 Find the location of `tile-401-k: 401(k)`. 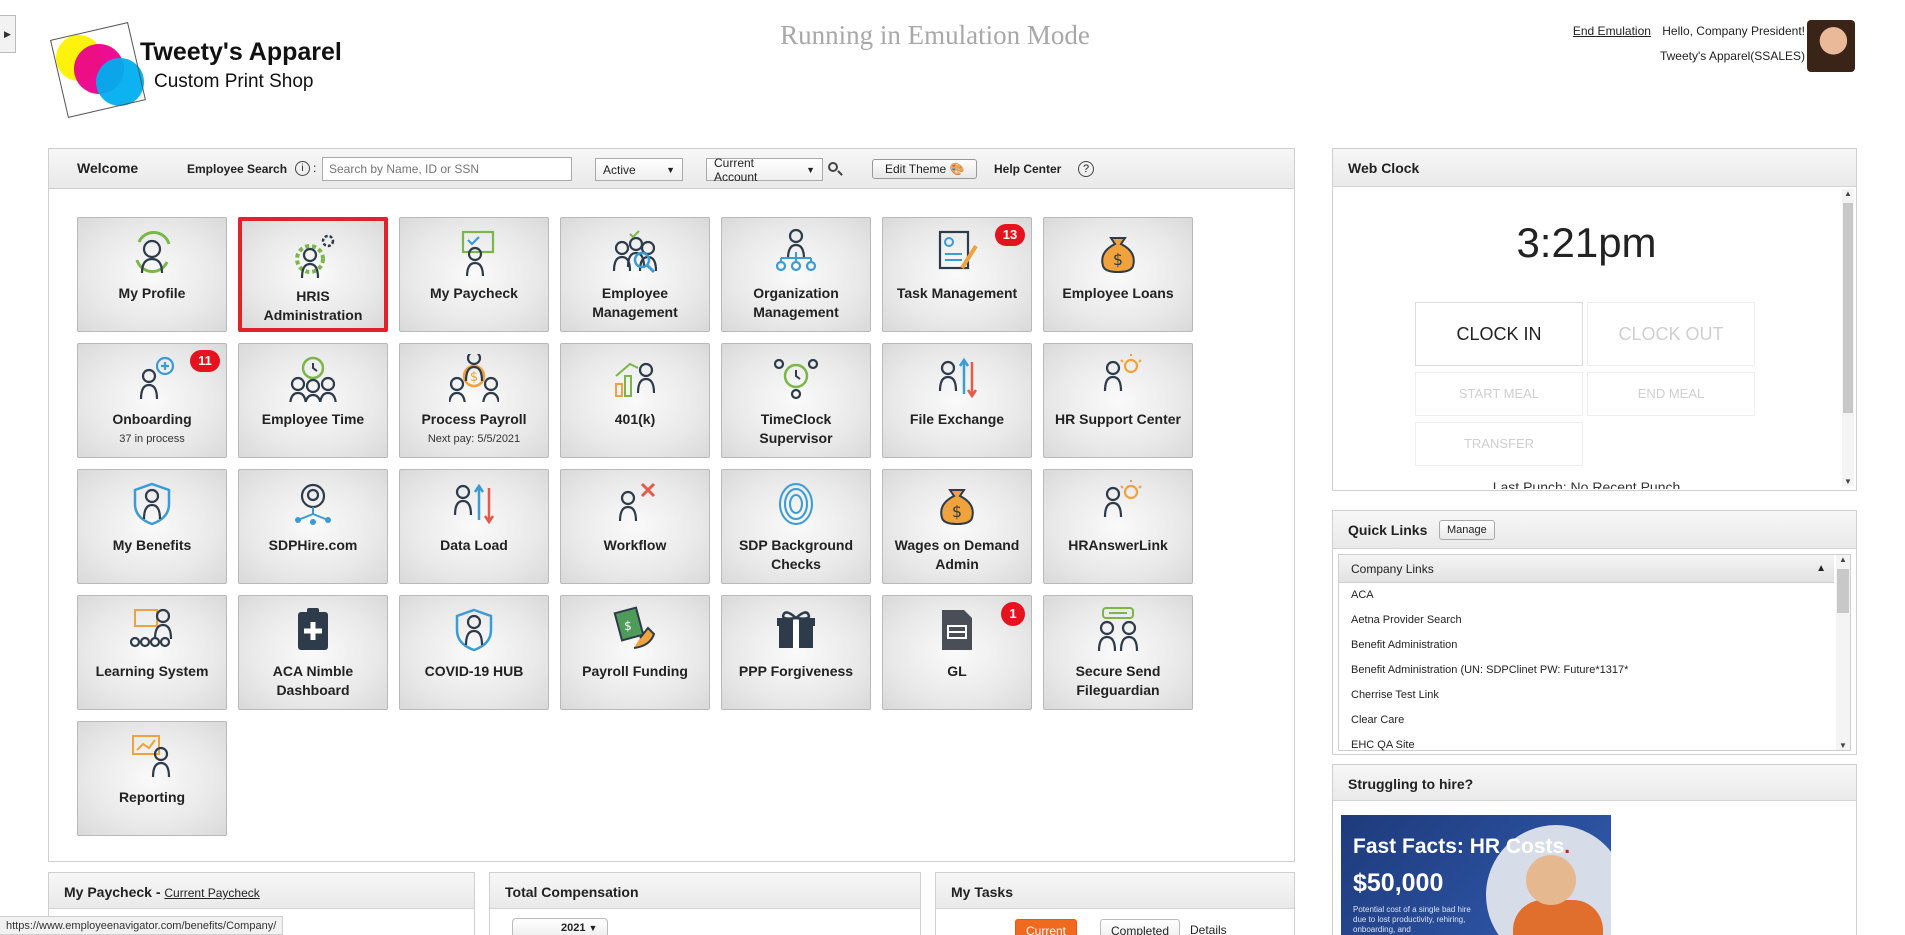

tile-401-k: 401(k) is located at coordinates (635, 400).